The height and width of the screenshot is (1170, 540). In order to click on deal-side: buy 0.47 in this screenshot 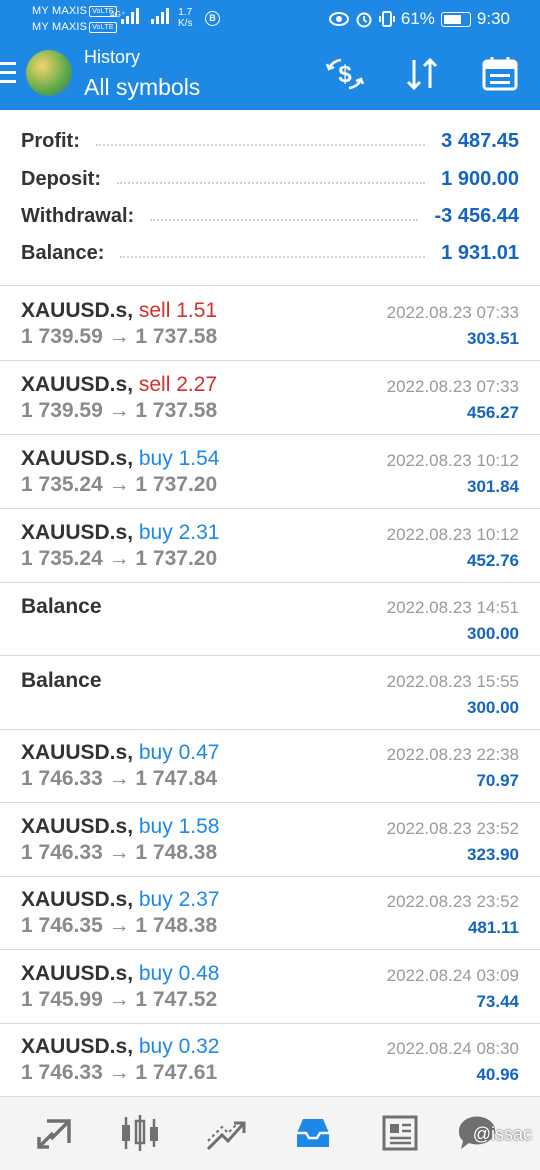, I will do `click(179, 752)`.